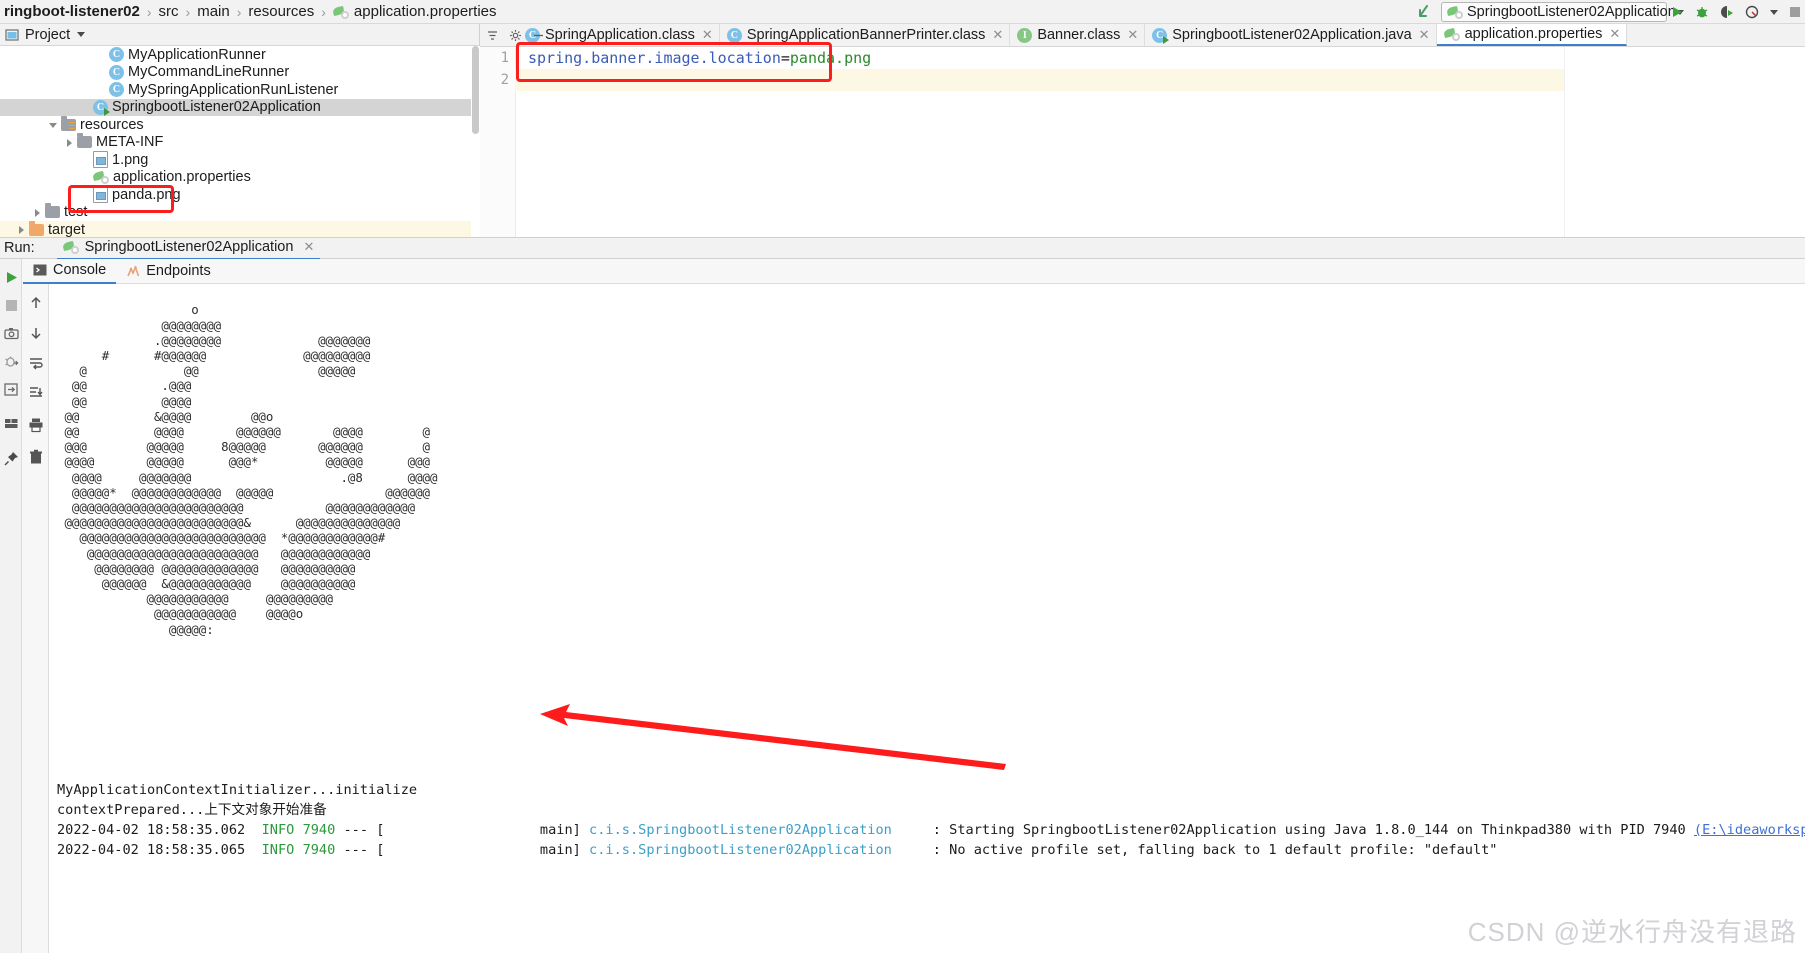  I want to click on tree-row: application.properties, so click(235, 178).